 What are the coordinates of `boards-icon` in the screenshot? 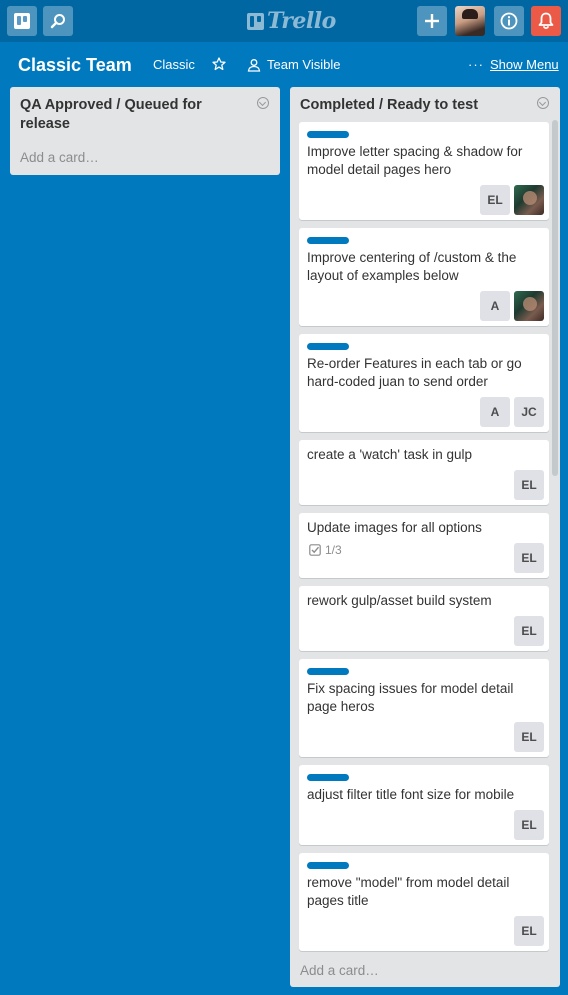 It's located at (22, 21).